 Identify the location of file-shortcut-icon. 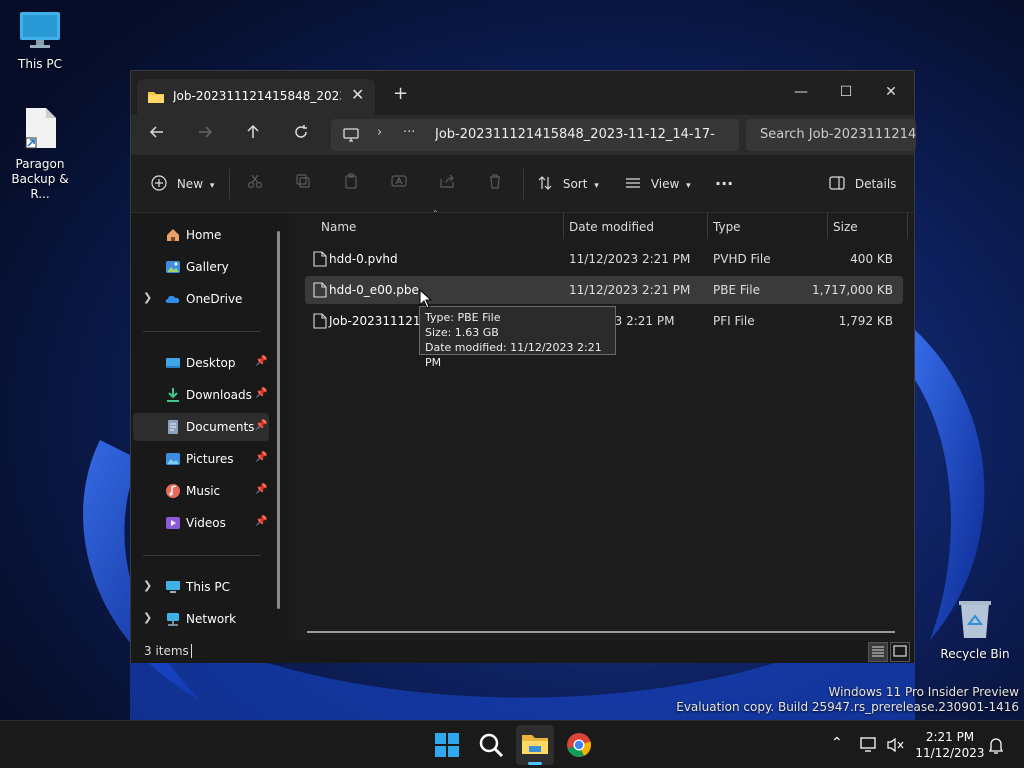
(40, 128).